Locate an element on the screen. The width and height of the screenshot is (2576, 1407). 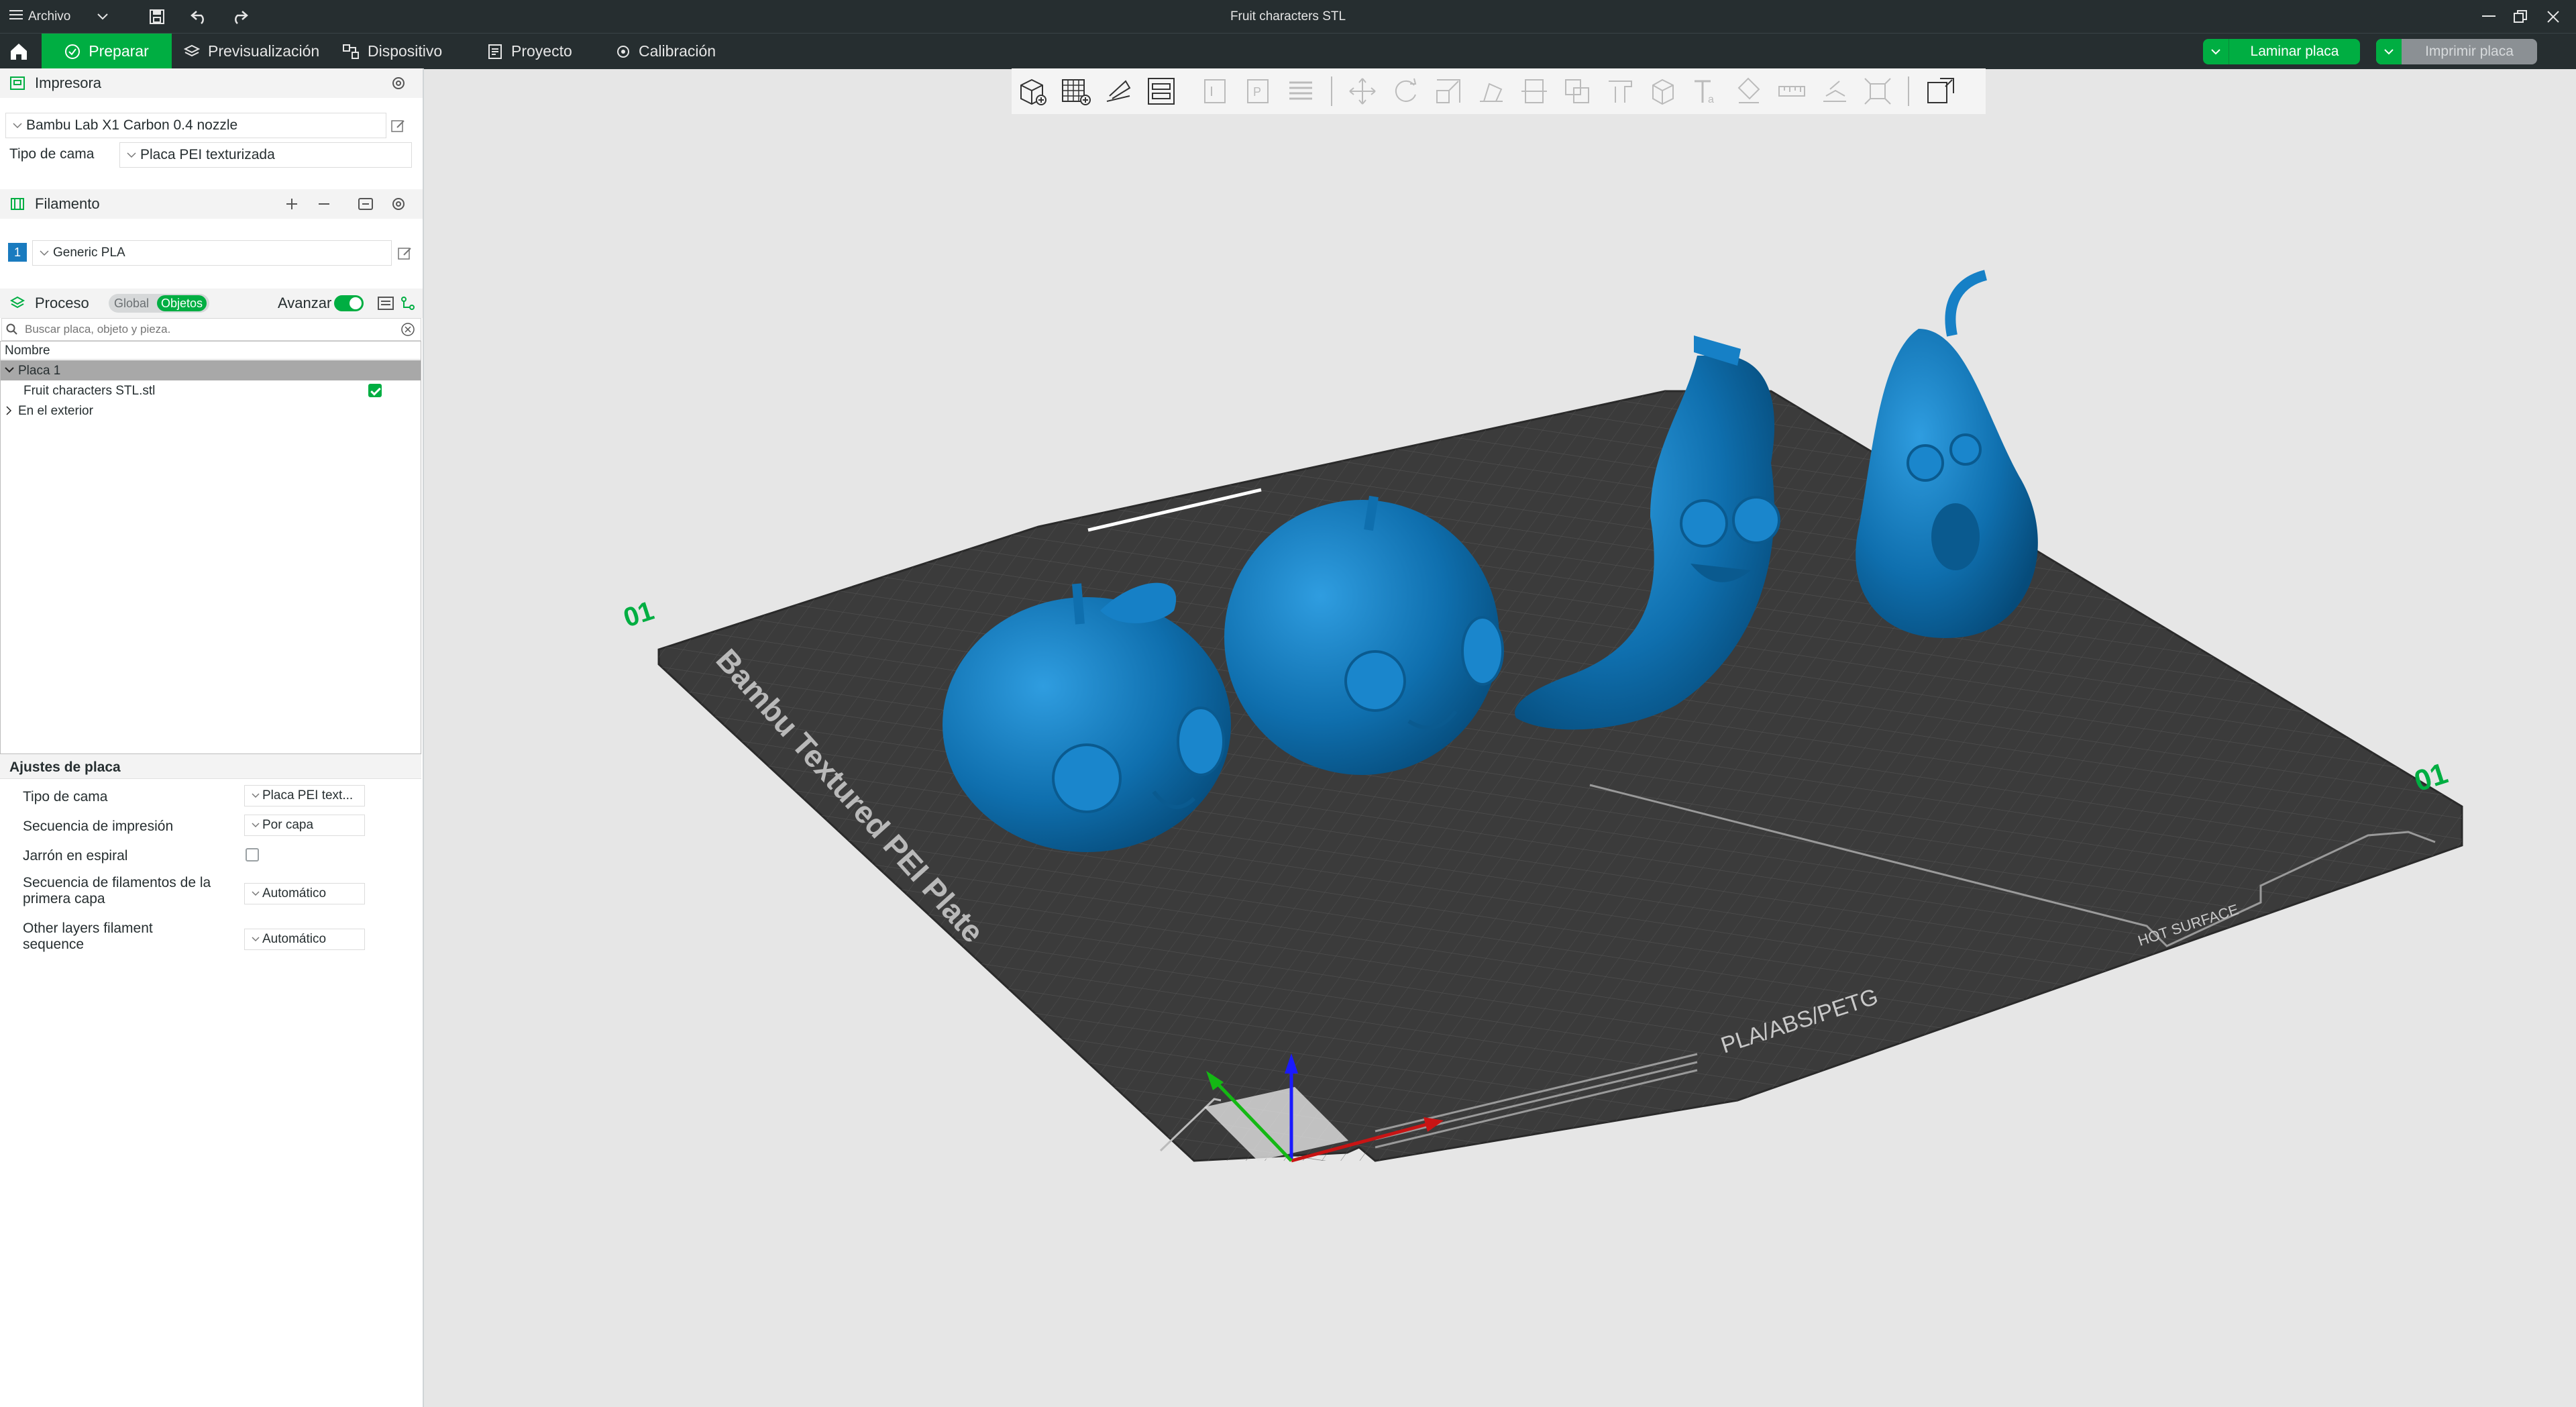
print-sequence-select: Por capa is located at coordinates (304, 825).